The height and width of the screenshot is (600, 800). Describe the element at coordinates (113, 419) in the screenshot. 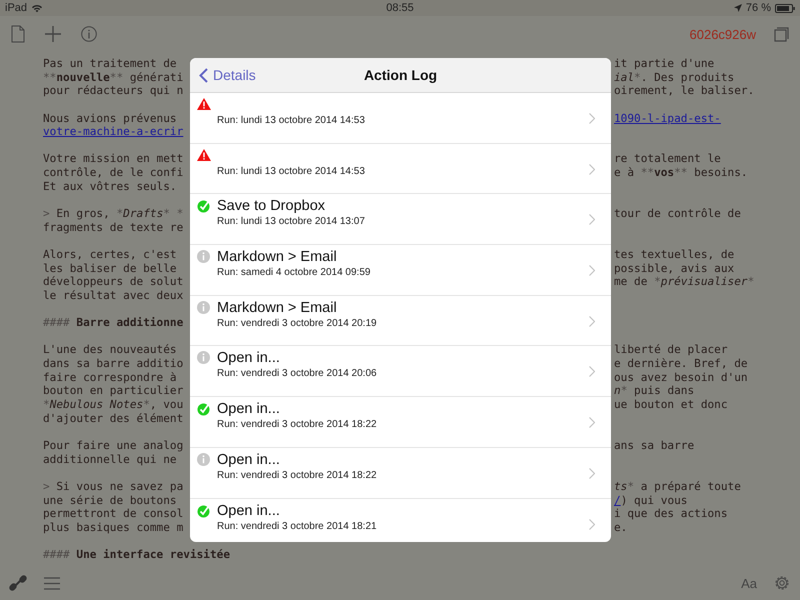

I see `text-line: d'ajouter des élément` at that location.